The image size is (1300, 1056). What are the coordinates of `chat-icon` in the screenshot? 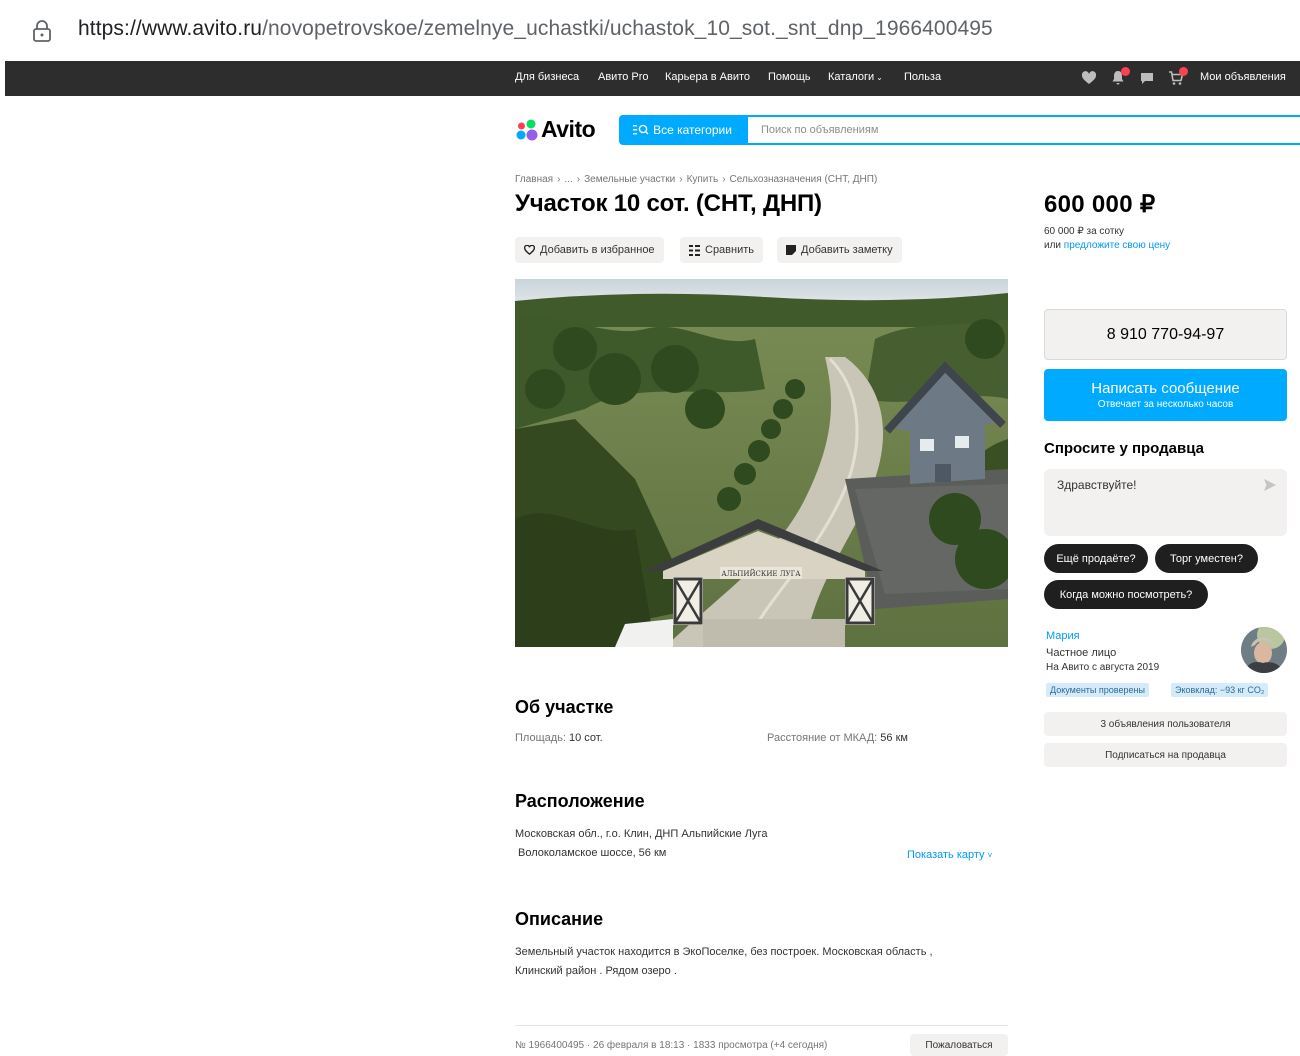 It's located at (1147, 78).